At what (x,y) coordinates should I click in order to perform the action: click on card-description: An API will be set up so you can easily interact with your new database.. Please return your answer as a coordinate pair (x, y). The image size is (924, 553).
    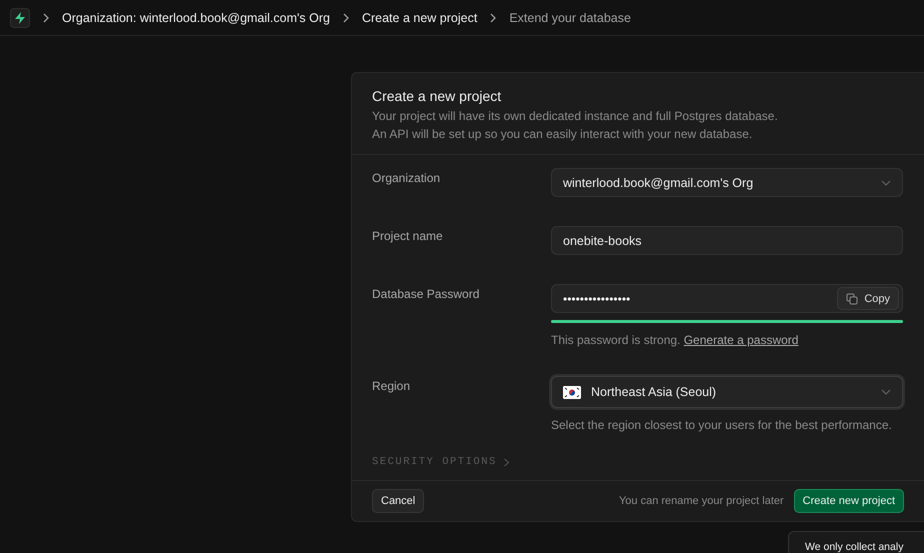
    Looking at the image, I should click on (563, 134).